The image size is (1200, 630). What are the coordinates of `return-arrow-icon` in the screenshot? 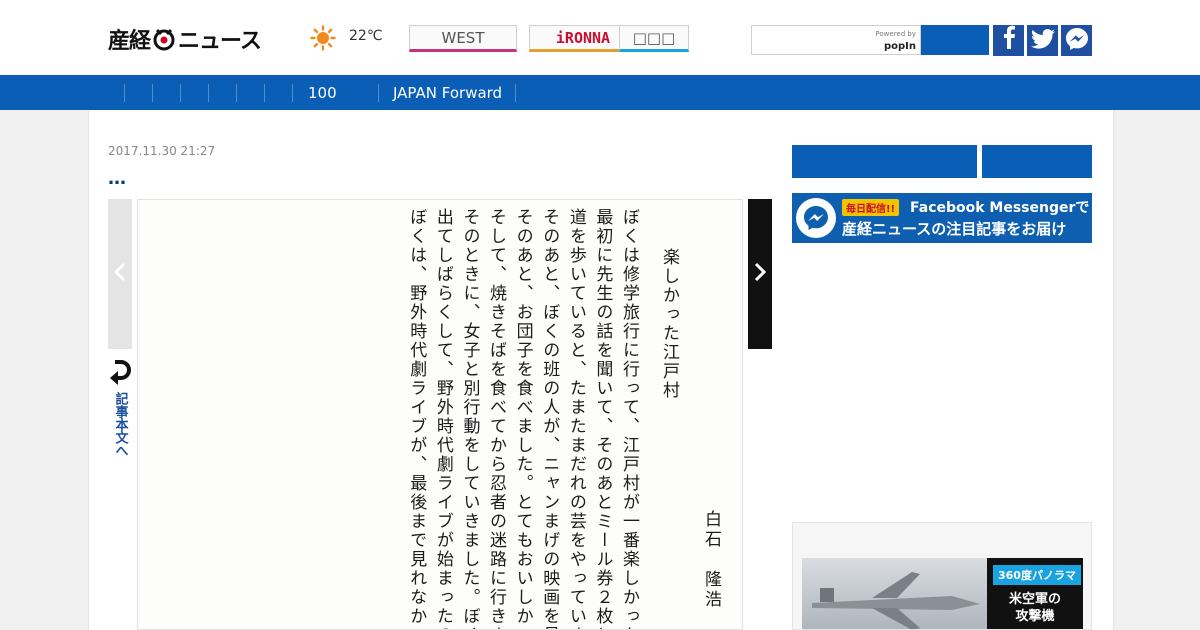 It's located at (120, 373).